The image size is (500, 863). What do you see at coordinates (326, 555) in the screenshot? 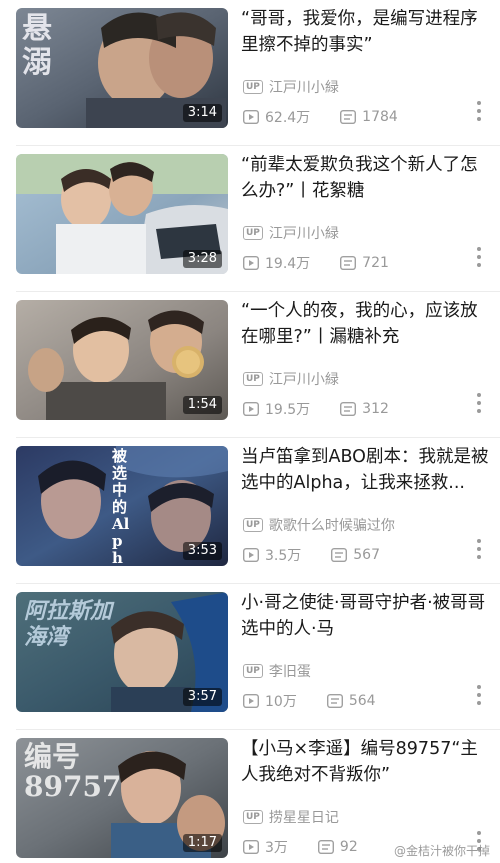
I see `stats-row: 3.5万 567` at bounding box center [326, 555].